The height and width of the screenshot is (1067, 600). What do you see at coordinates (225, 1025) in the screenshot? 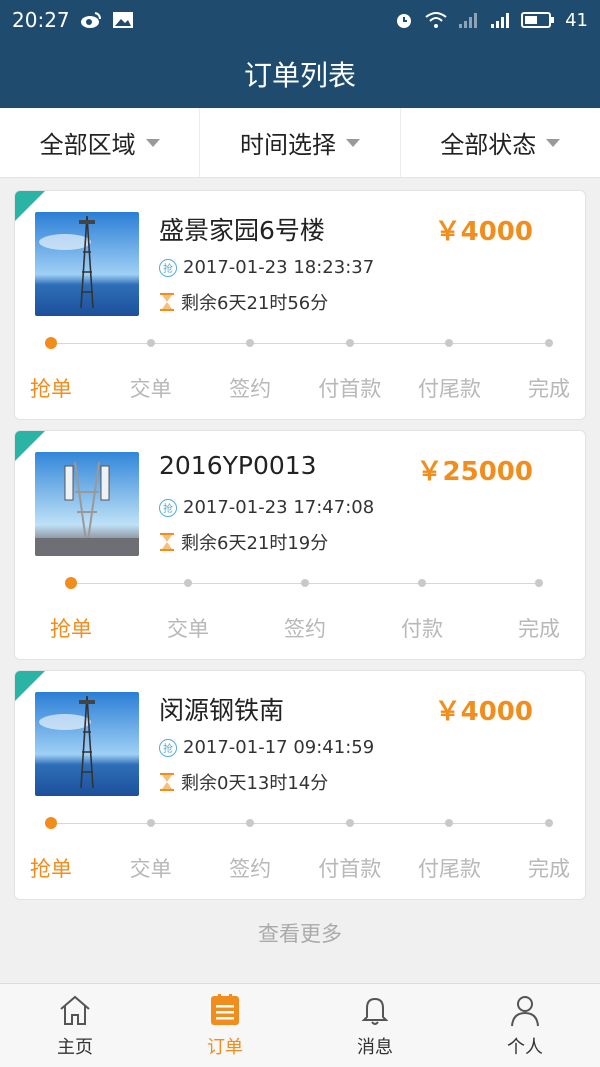
I see `tab-orders: 订单` at bounding box center [225, 1025].